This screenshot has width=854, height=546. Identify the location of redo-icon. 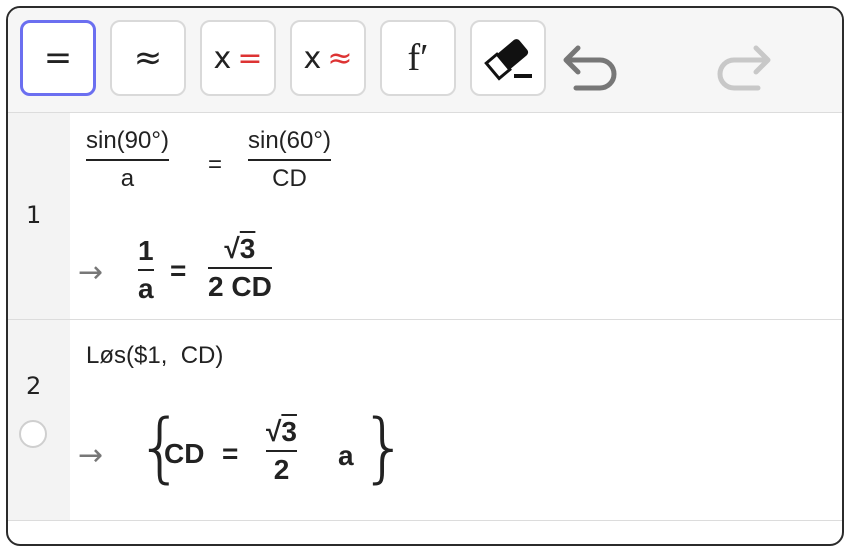
(744, 68).